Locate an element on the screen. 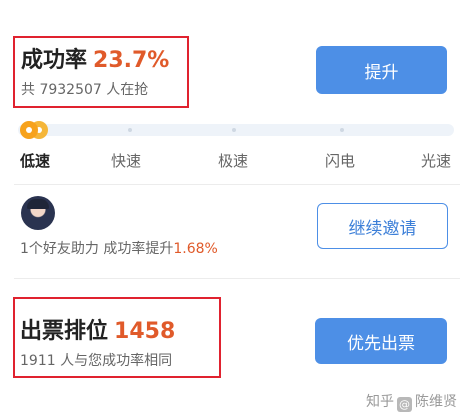  success-rate-value: 23.7% is located at coordinates (131, 60).